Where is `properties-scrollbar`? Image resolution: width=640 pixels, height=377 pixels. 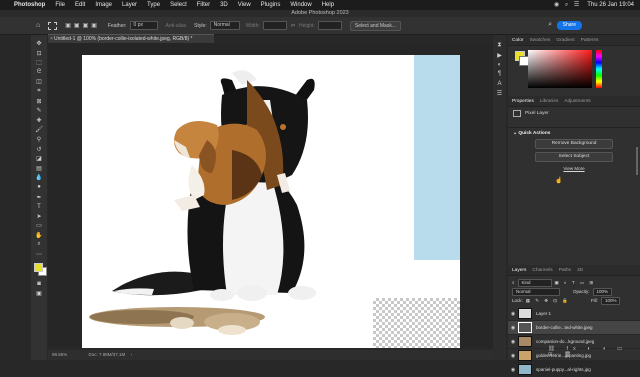
properties-scrollbar is located at coordinates (637, 161).